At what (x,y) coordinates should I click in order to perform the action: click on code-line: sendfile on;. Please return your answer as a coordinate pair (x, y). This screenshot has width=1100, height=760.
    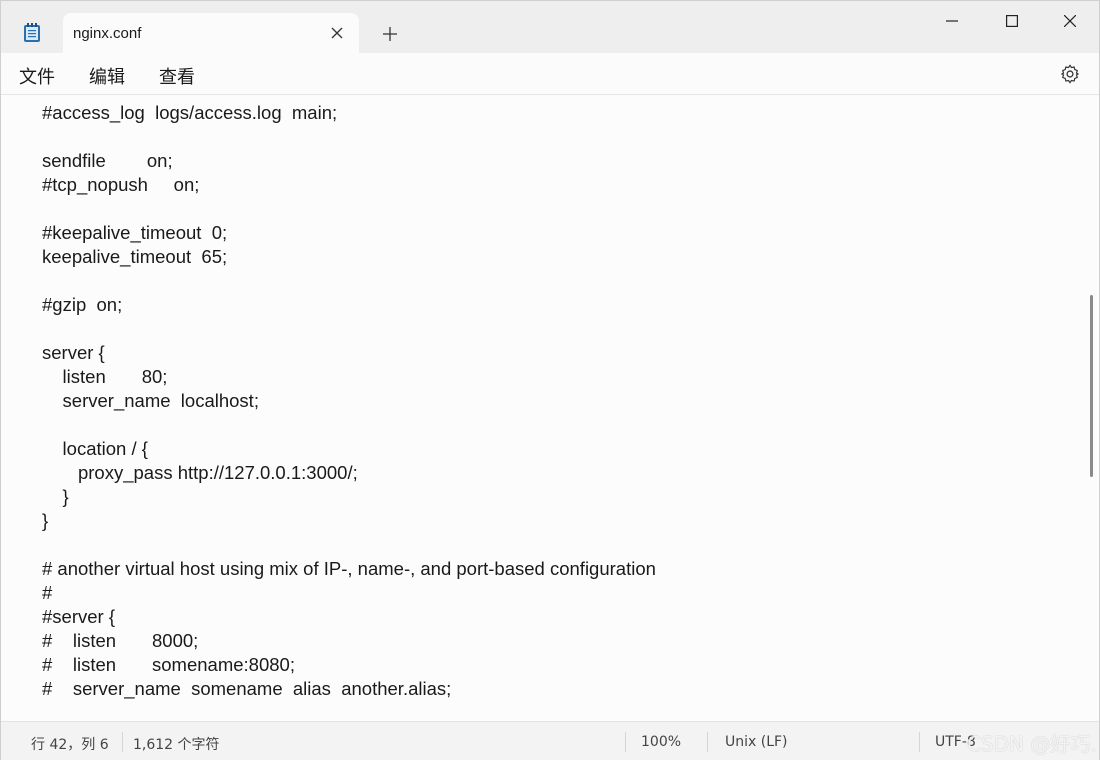
    Looking at the image, I should click on (107, 160).